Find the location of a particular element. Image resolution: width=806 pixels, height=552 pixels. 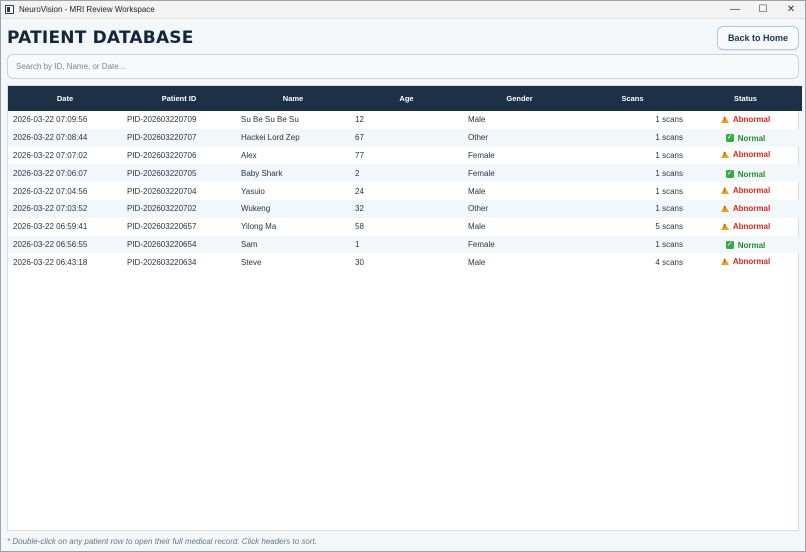

cell-date: 2026-03-22 07:04:56 is located at coordinates (50, 191).